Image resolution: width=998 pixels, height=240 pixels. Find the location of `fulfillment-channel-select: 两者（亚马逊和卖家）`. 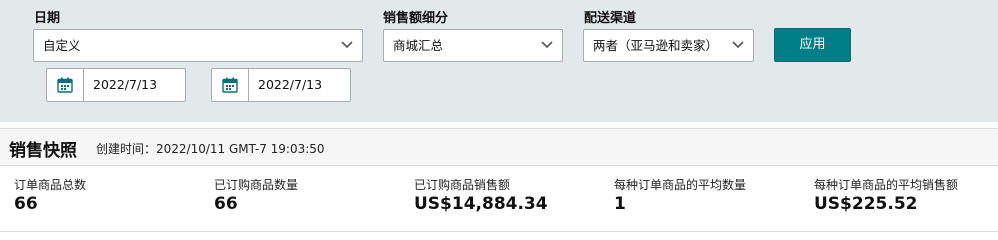

fulfillment-channel-select: 两者（亚马逊和卖家） is located at coordinates (668, 45).